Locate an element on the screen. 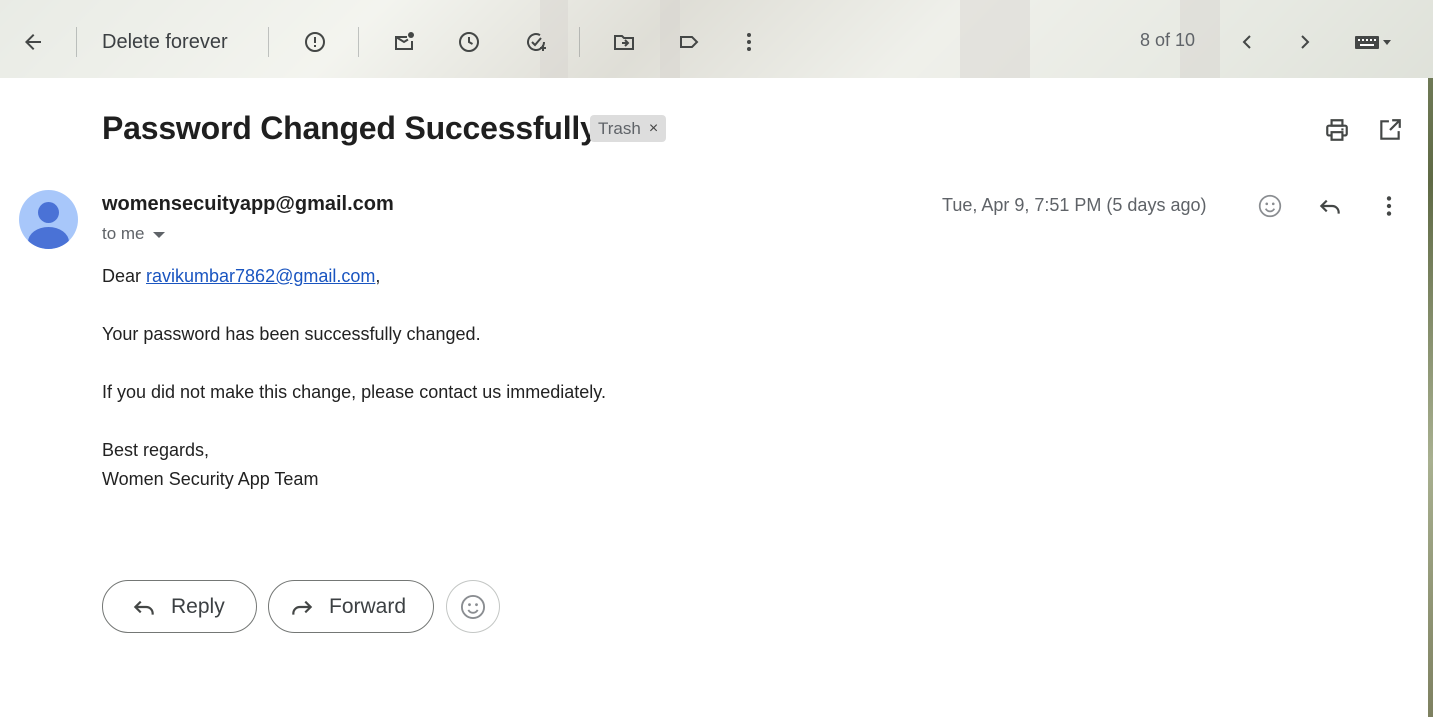  add-task-icon is located at coordinates (536, 42).